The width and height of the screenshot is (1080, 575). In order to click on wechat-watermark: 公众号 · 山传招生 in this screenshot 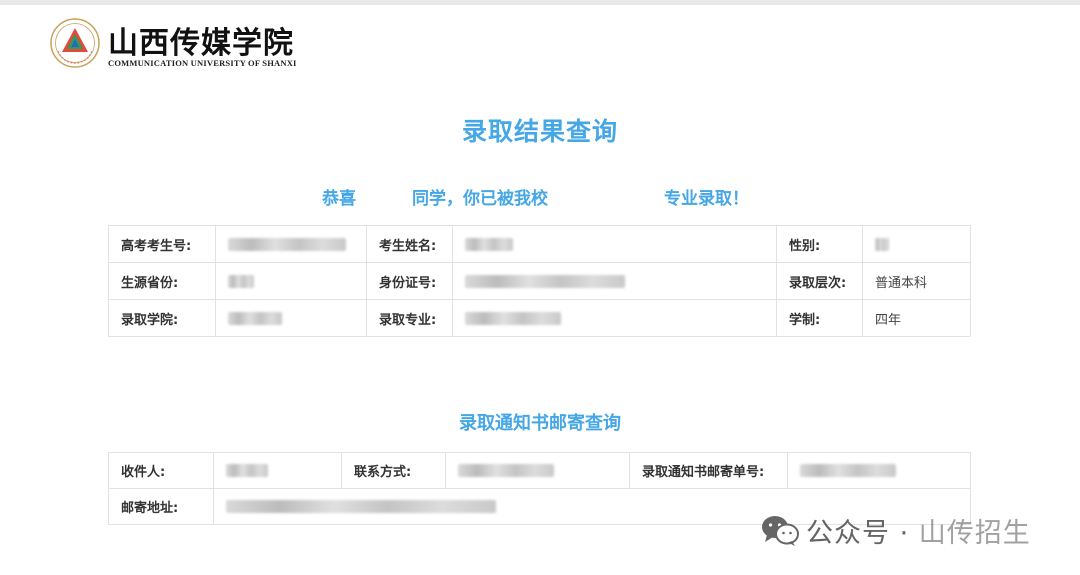, I will do `click(895, 530)`.